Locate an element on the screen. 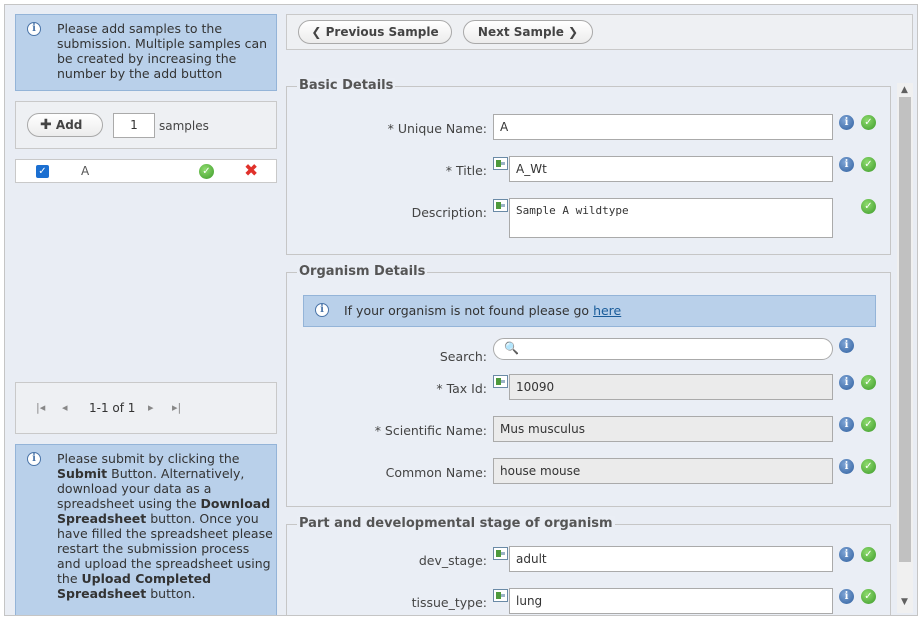  tissue-type-value: lung is located at coordinates (529, 601).